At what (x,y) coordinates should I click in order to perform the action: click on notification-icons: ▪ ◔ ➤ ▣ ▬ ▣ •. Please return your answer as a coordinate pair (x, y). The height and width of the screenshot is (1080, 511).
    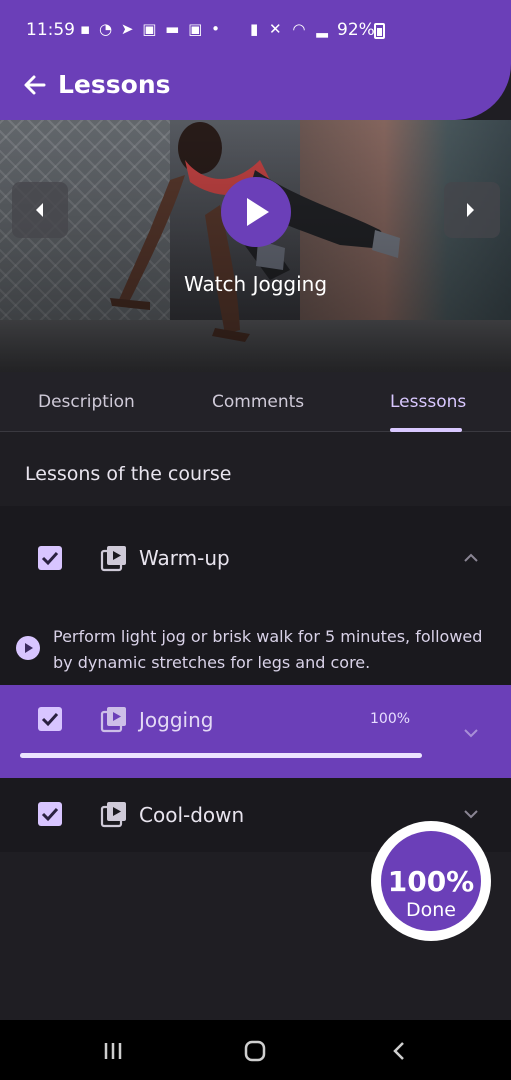
    Looking at the image, I should click on (151, 29).